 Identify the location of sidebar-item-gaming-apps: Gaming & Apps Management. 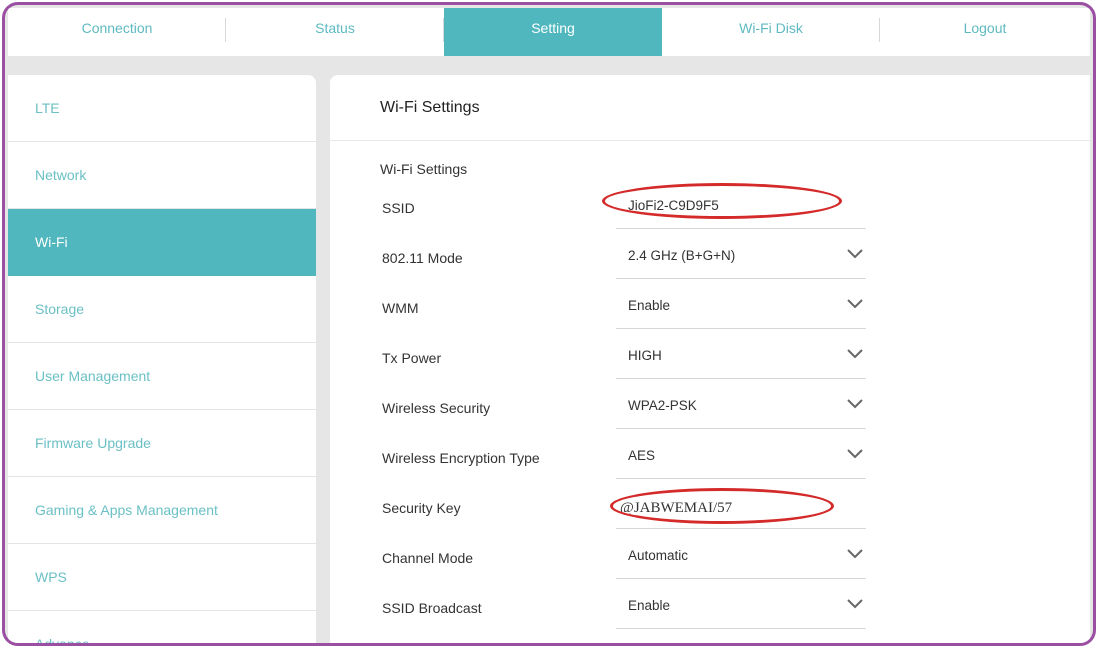
(162, 510).